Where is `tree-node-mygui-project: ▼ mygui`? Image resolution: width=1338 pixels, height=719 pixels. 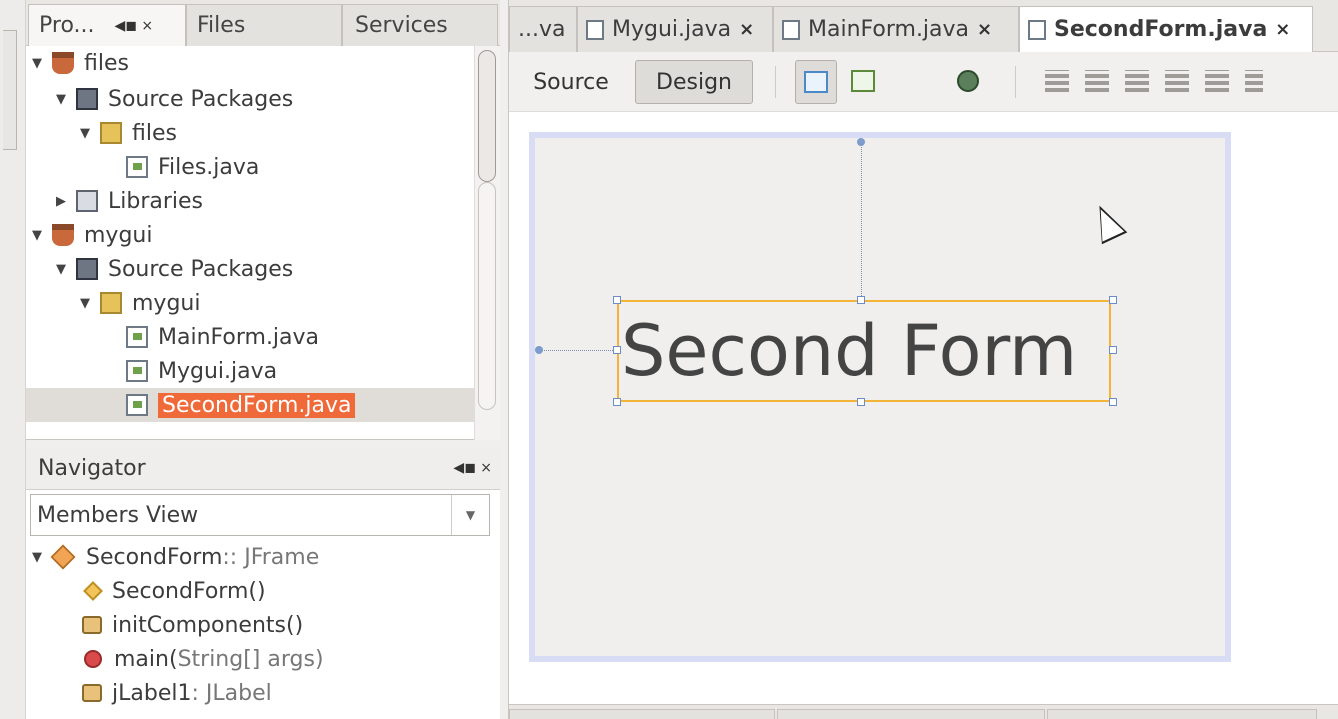 tree-node-mygui-project: ▼ mygui is located at coordinates (92, 235).